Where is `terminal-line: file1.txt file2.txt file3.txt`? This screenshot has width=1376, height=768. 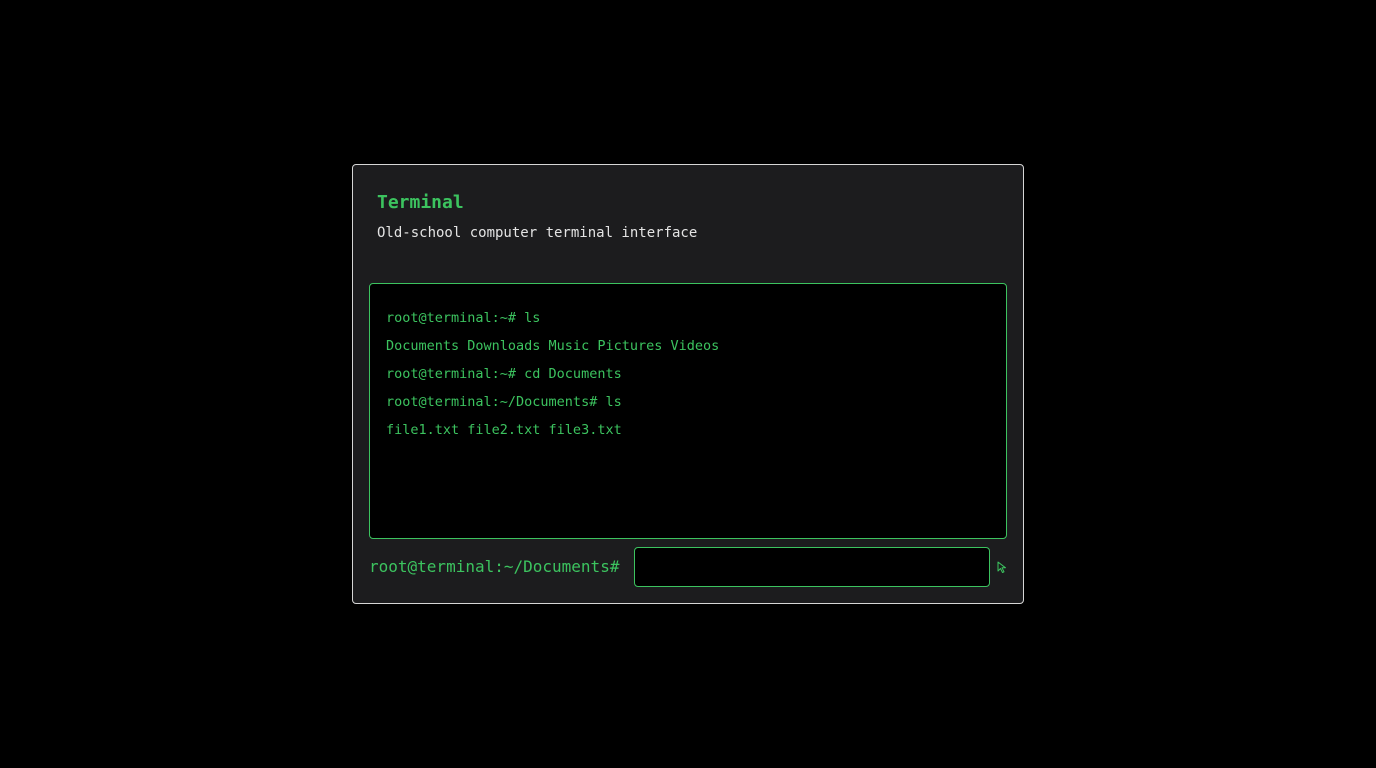 terminal-line: file1.txt file2.txt file3.txt is located at coordinates (504, 430).